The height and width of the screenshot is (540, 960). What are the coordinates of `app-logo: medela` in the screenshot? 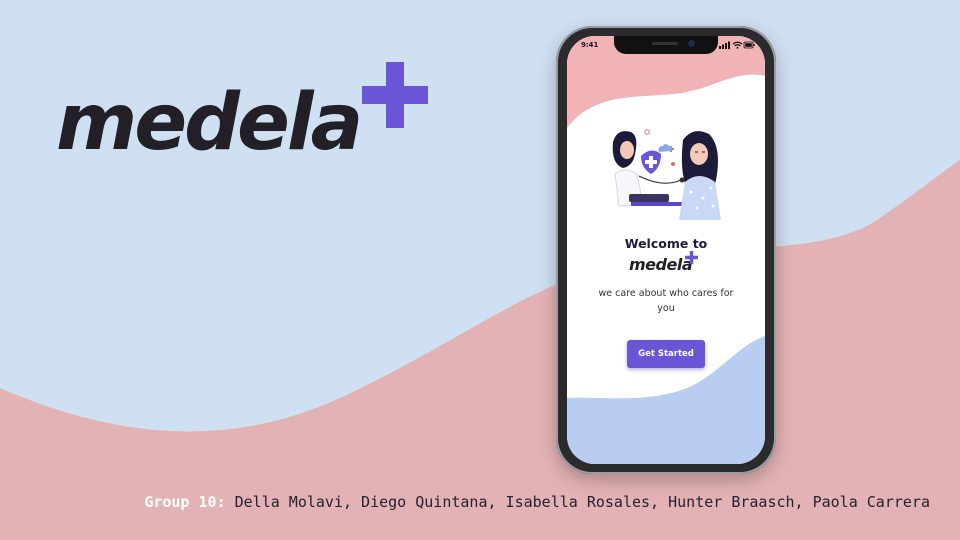 It's located at (669, 265).